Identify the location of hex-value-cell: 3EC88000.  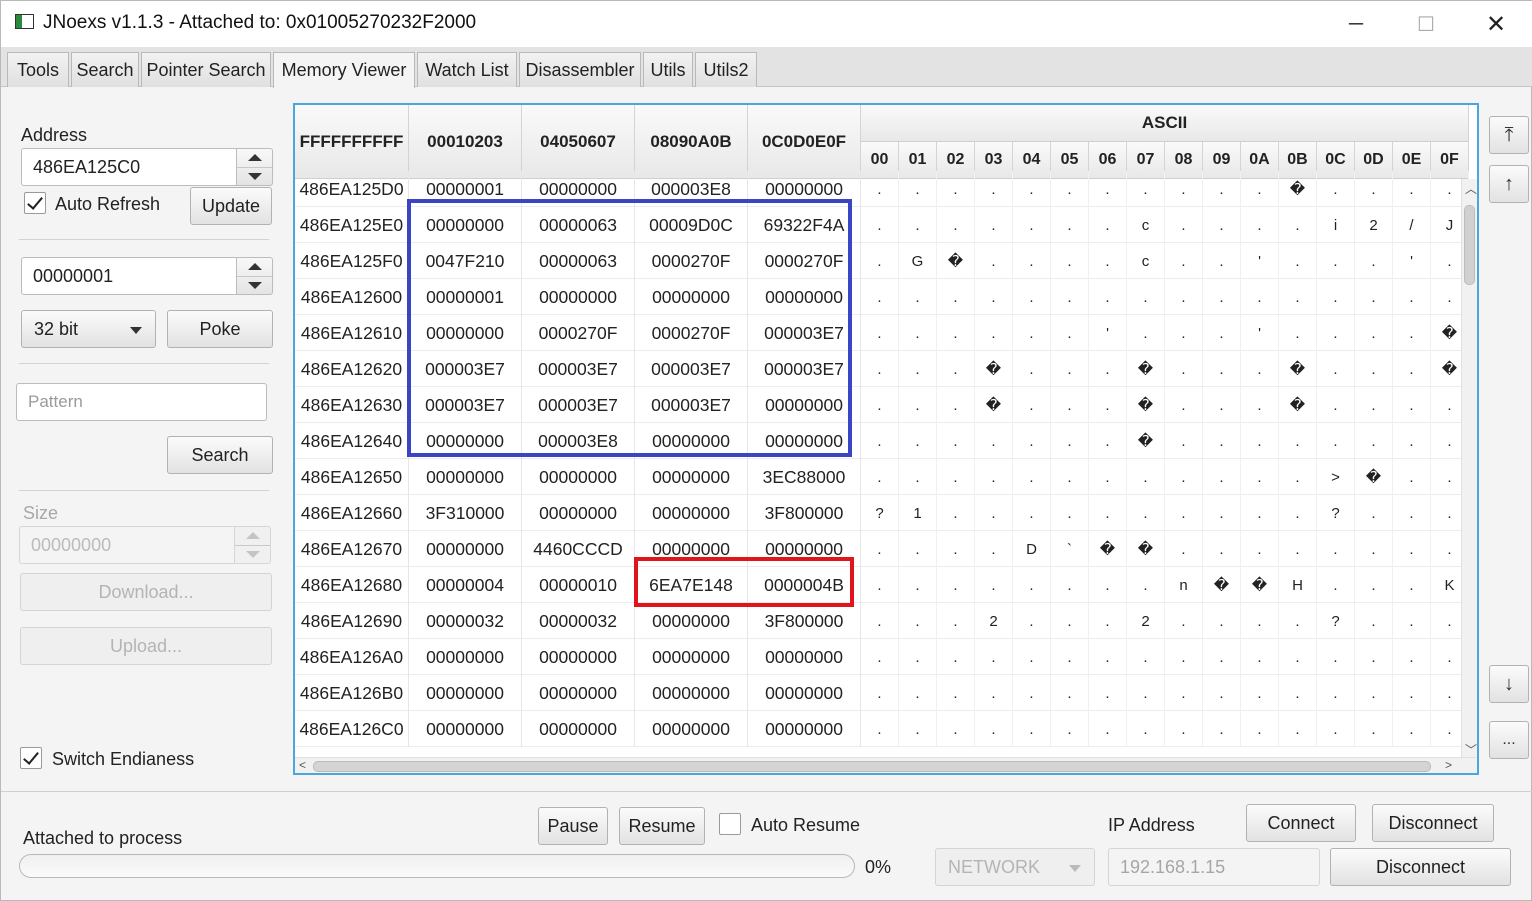
(804, 477).